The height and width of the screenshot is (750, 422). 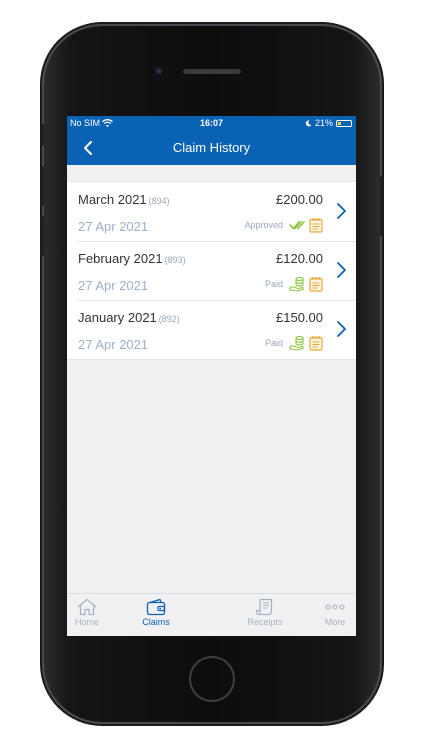 I want to click on front-camera, so click(x=159, y=71).